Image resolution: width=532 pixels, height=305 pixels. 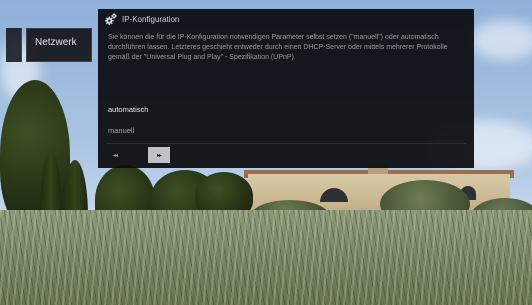 What do you see at coordinates (111, 19) in the screenshot?
I see `gear-icon` at bounding box center [111, 19].